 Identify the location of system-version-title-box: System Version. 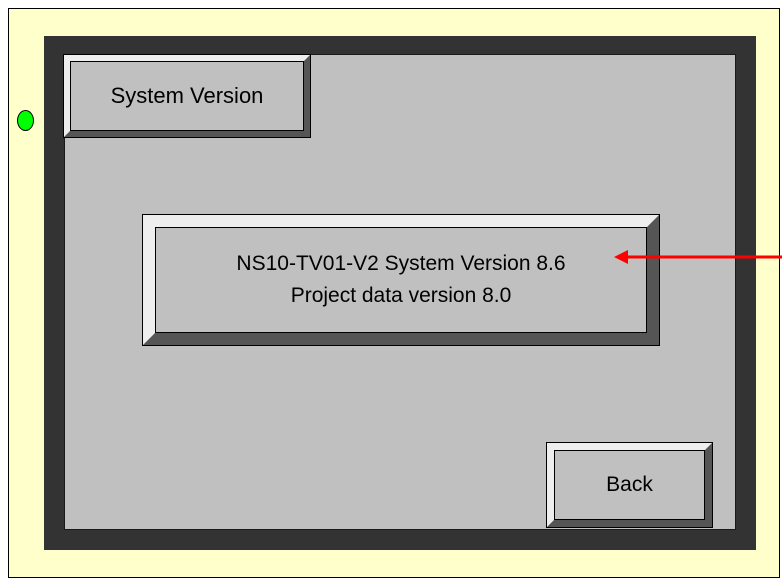
(187, 96).